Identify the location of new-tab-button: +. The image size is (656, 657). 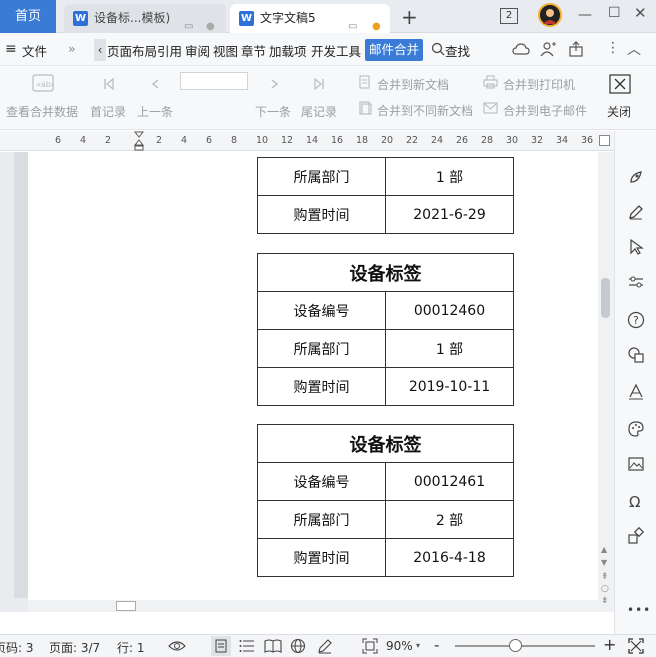
(409, 17).